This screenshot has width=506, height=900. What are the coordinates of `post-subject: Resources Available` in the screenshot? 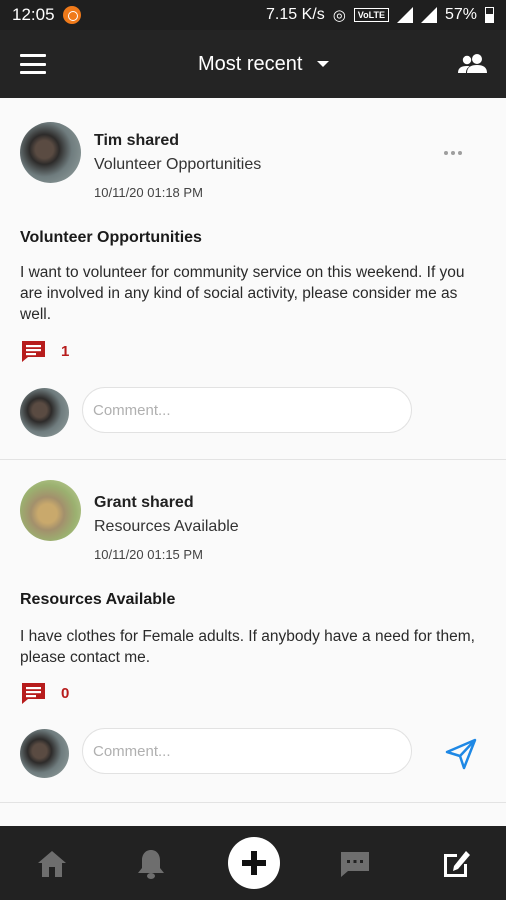 It's located at (166, 526).